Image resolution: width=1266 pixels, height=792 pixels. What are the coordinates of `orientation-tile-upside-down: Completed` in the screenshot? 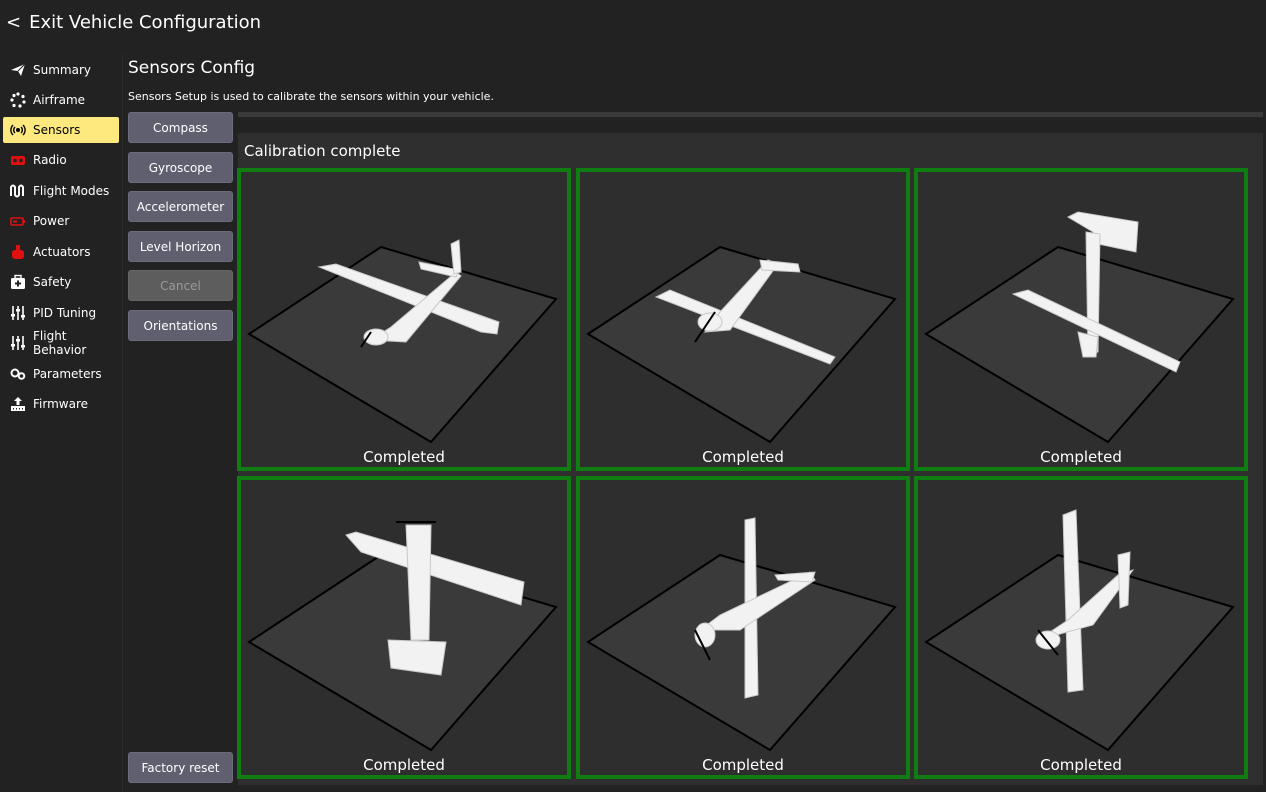 It's located at (743, 319).